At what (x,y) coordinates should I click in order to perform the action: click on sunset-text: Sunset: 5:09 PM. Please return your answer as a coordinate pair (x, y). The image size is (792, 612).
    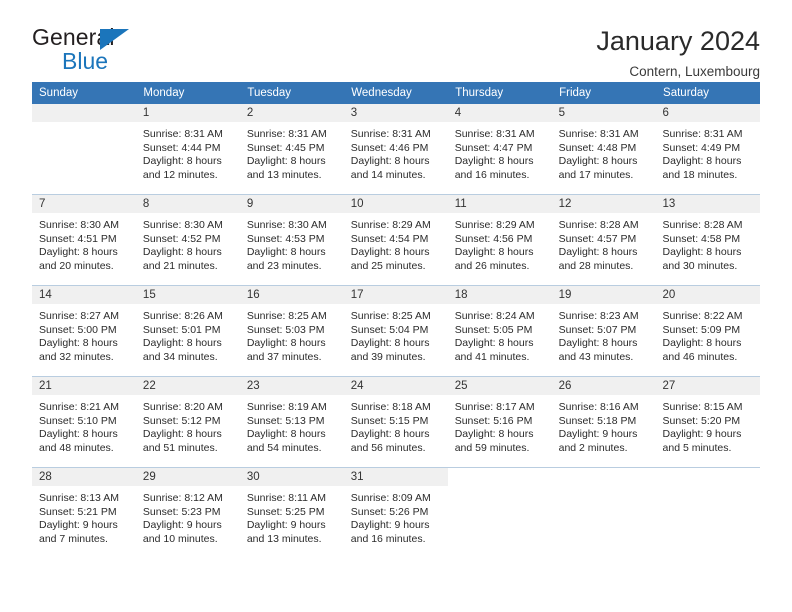
    Looking at the image, I should click on (701, 329).